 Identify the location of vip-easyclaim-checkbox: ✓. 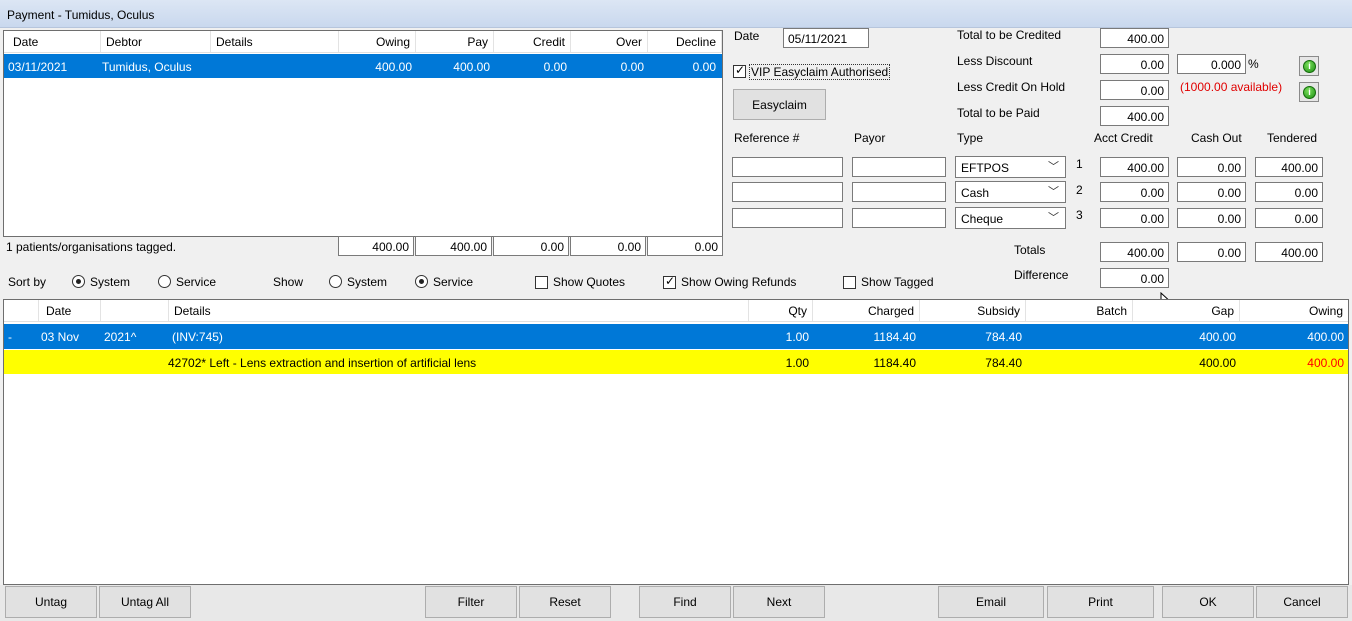
(739, 70).